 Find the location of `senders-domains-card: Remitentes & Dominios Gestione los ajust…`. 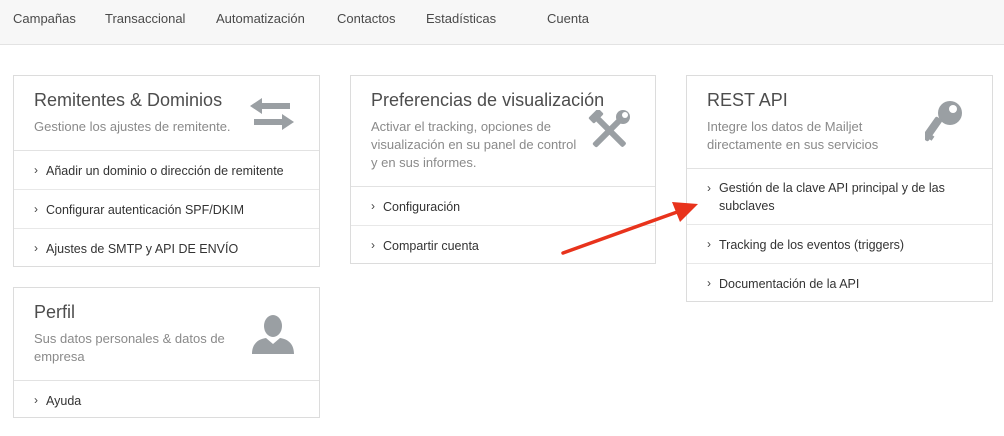

senders-domains-card: Remitentes & Dominios Gestione los ajust… is located at coordinates (166, 171).